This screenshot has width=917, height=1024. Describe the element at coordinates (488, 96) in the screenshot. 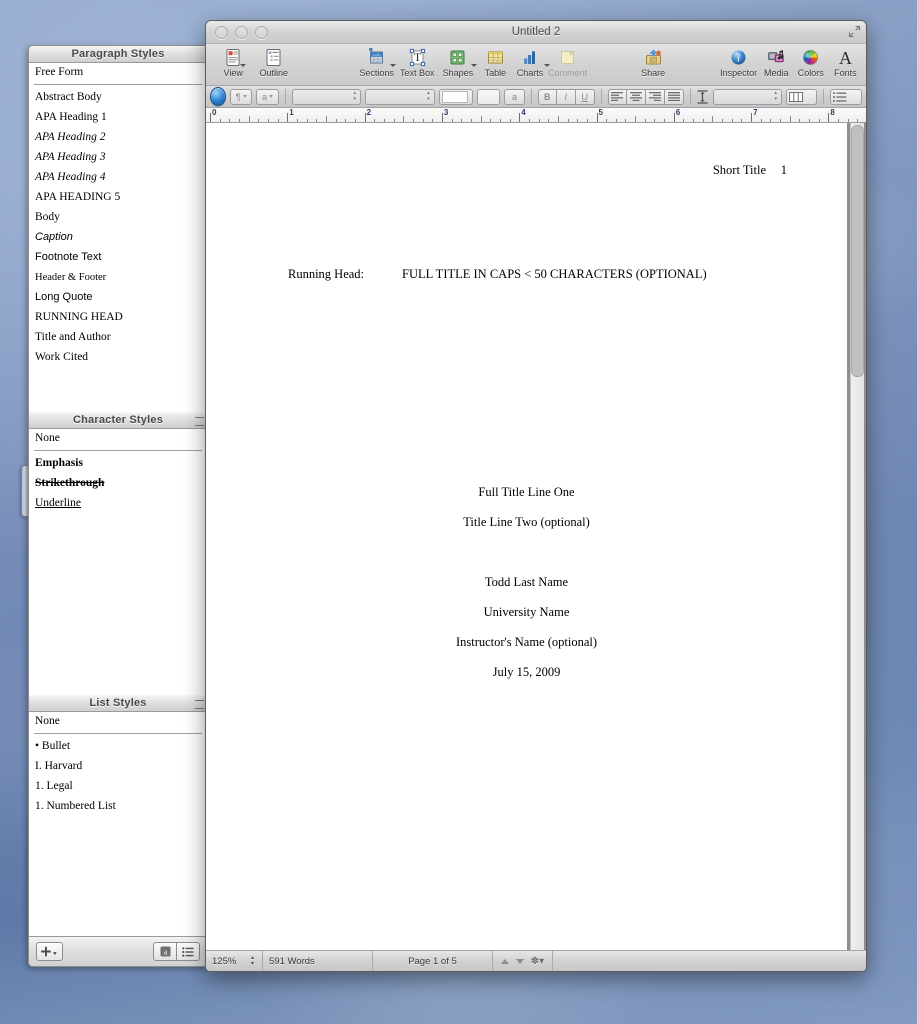

I see `fill-color-field` at that location.